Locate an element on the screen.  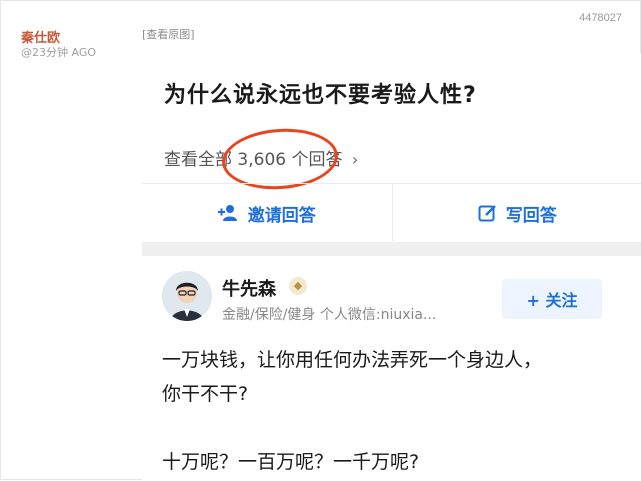
avatar is located at coordinates (187, 296).